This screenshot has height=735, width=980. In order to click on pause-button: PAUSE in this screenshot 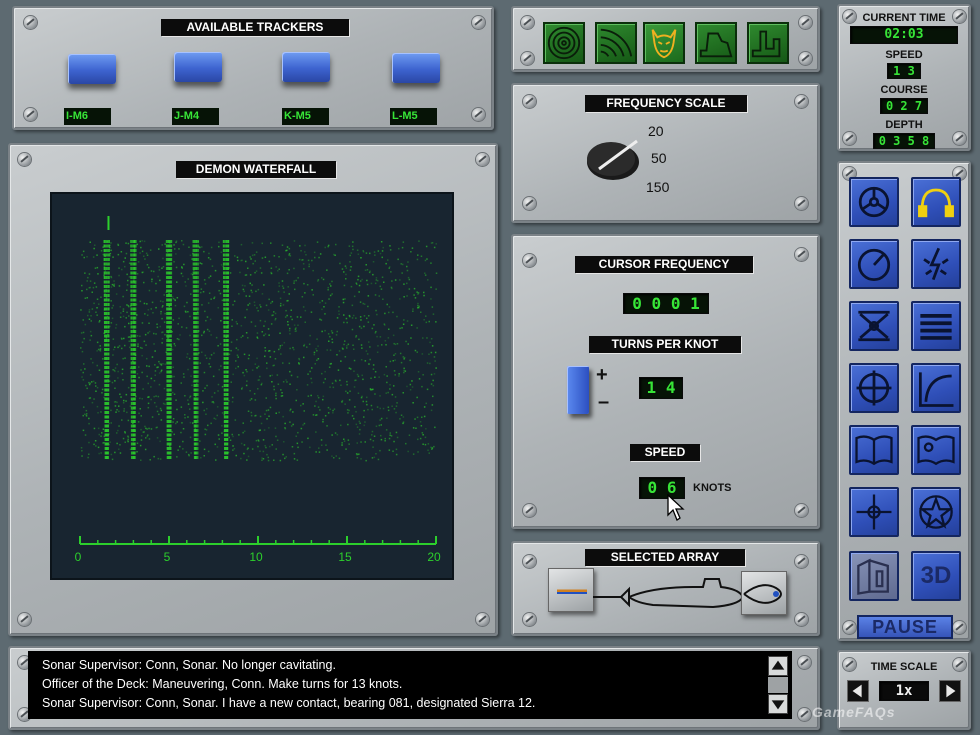, I will do `click(905, 627)`.